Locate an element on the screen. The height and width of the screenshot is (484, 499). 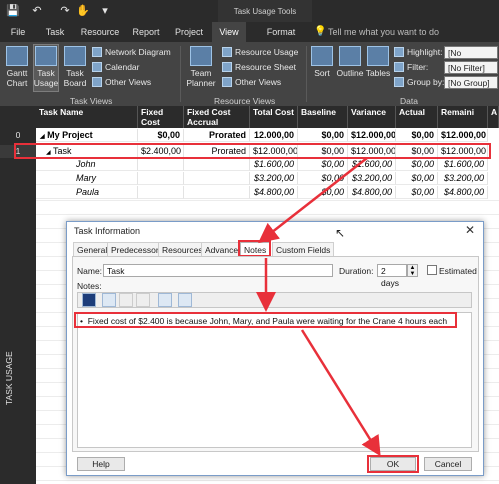
arrow-to-notes-tab is located at coordinates (313, 200).